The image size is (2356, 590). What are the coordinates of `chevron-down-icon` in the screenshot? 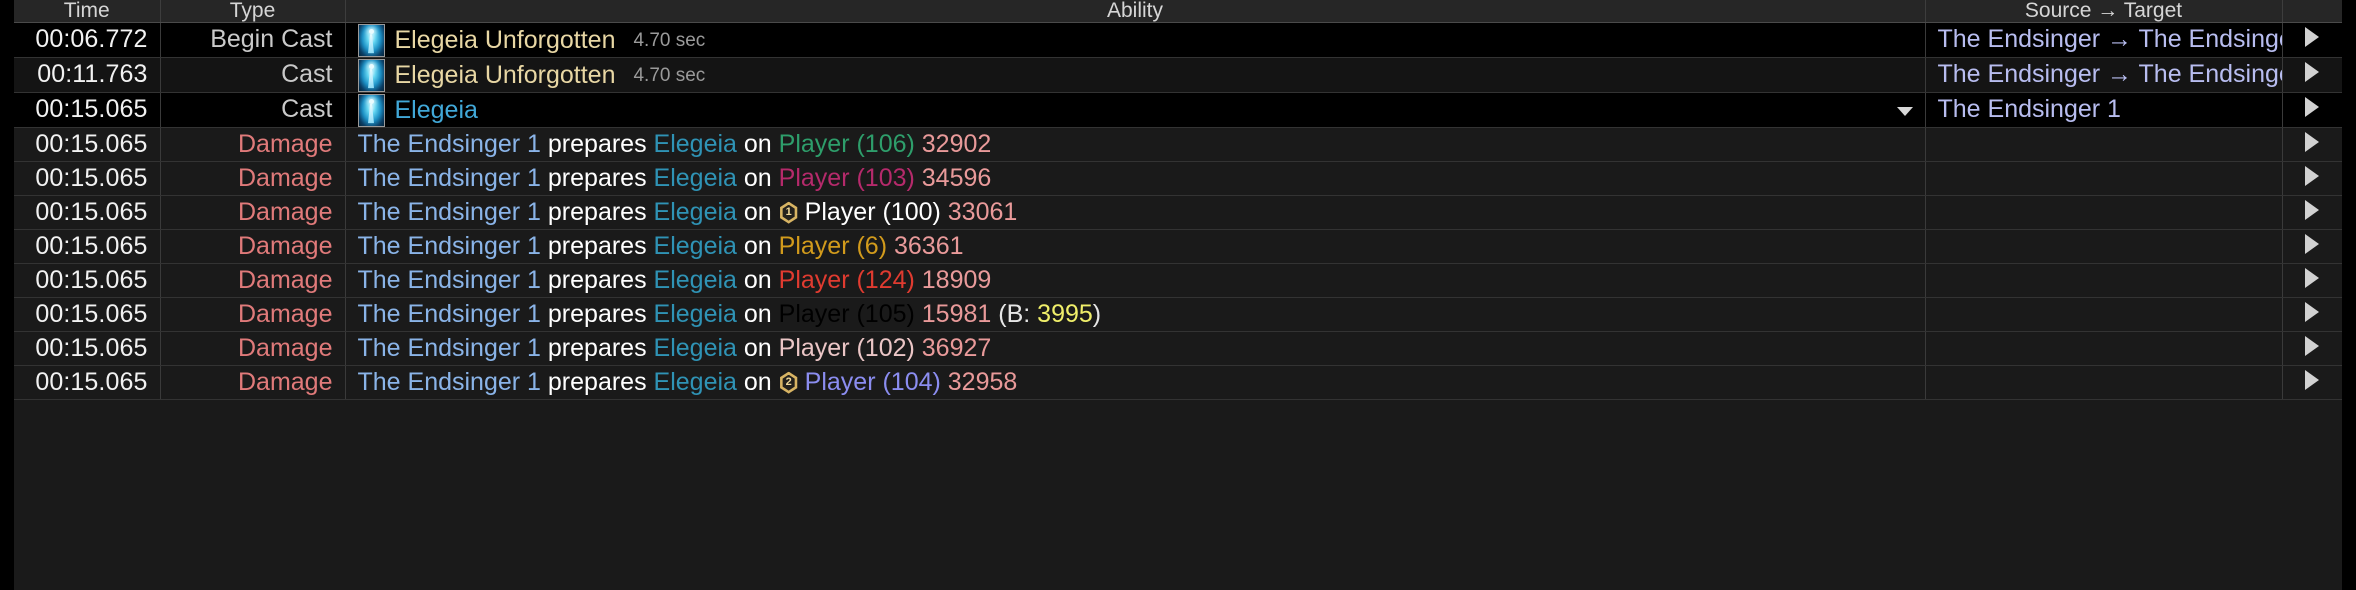 It's located at (1904, 111).